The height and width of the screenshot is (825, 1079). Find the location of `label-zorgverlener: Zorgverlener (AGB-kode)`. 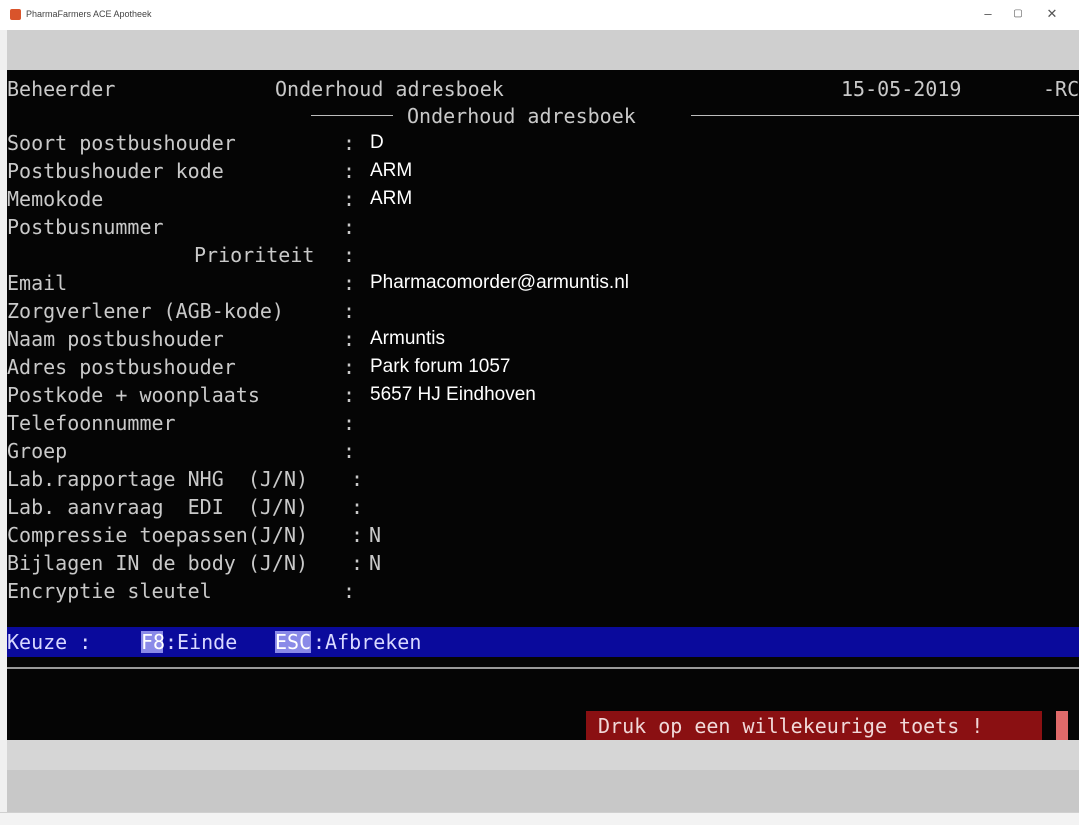

label-zorgverlener: Zorgverlener (AGB-kode) is located at coordinates (145, 311).